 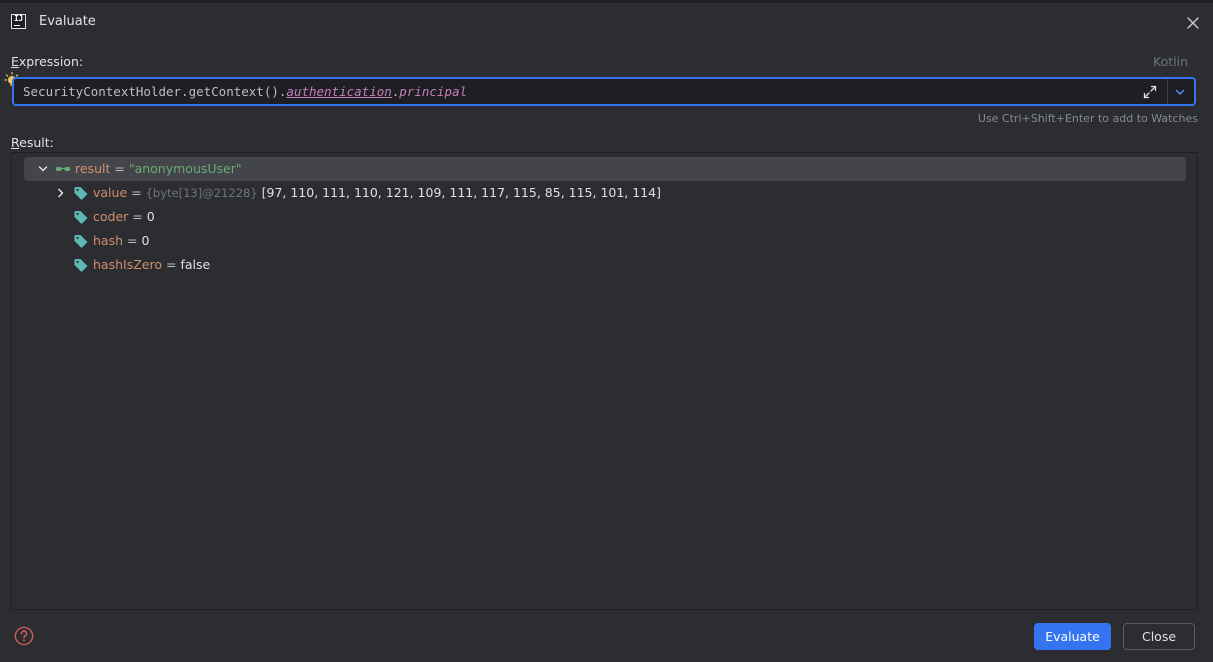 I want to click on result-label: Result:, so click(x=32, y=142).